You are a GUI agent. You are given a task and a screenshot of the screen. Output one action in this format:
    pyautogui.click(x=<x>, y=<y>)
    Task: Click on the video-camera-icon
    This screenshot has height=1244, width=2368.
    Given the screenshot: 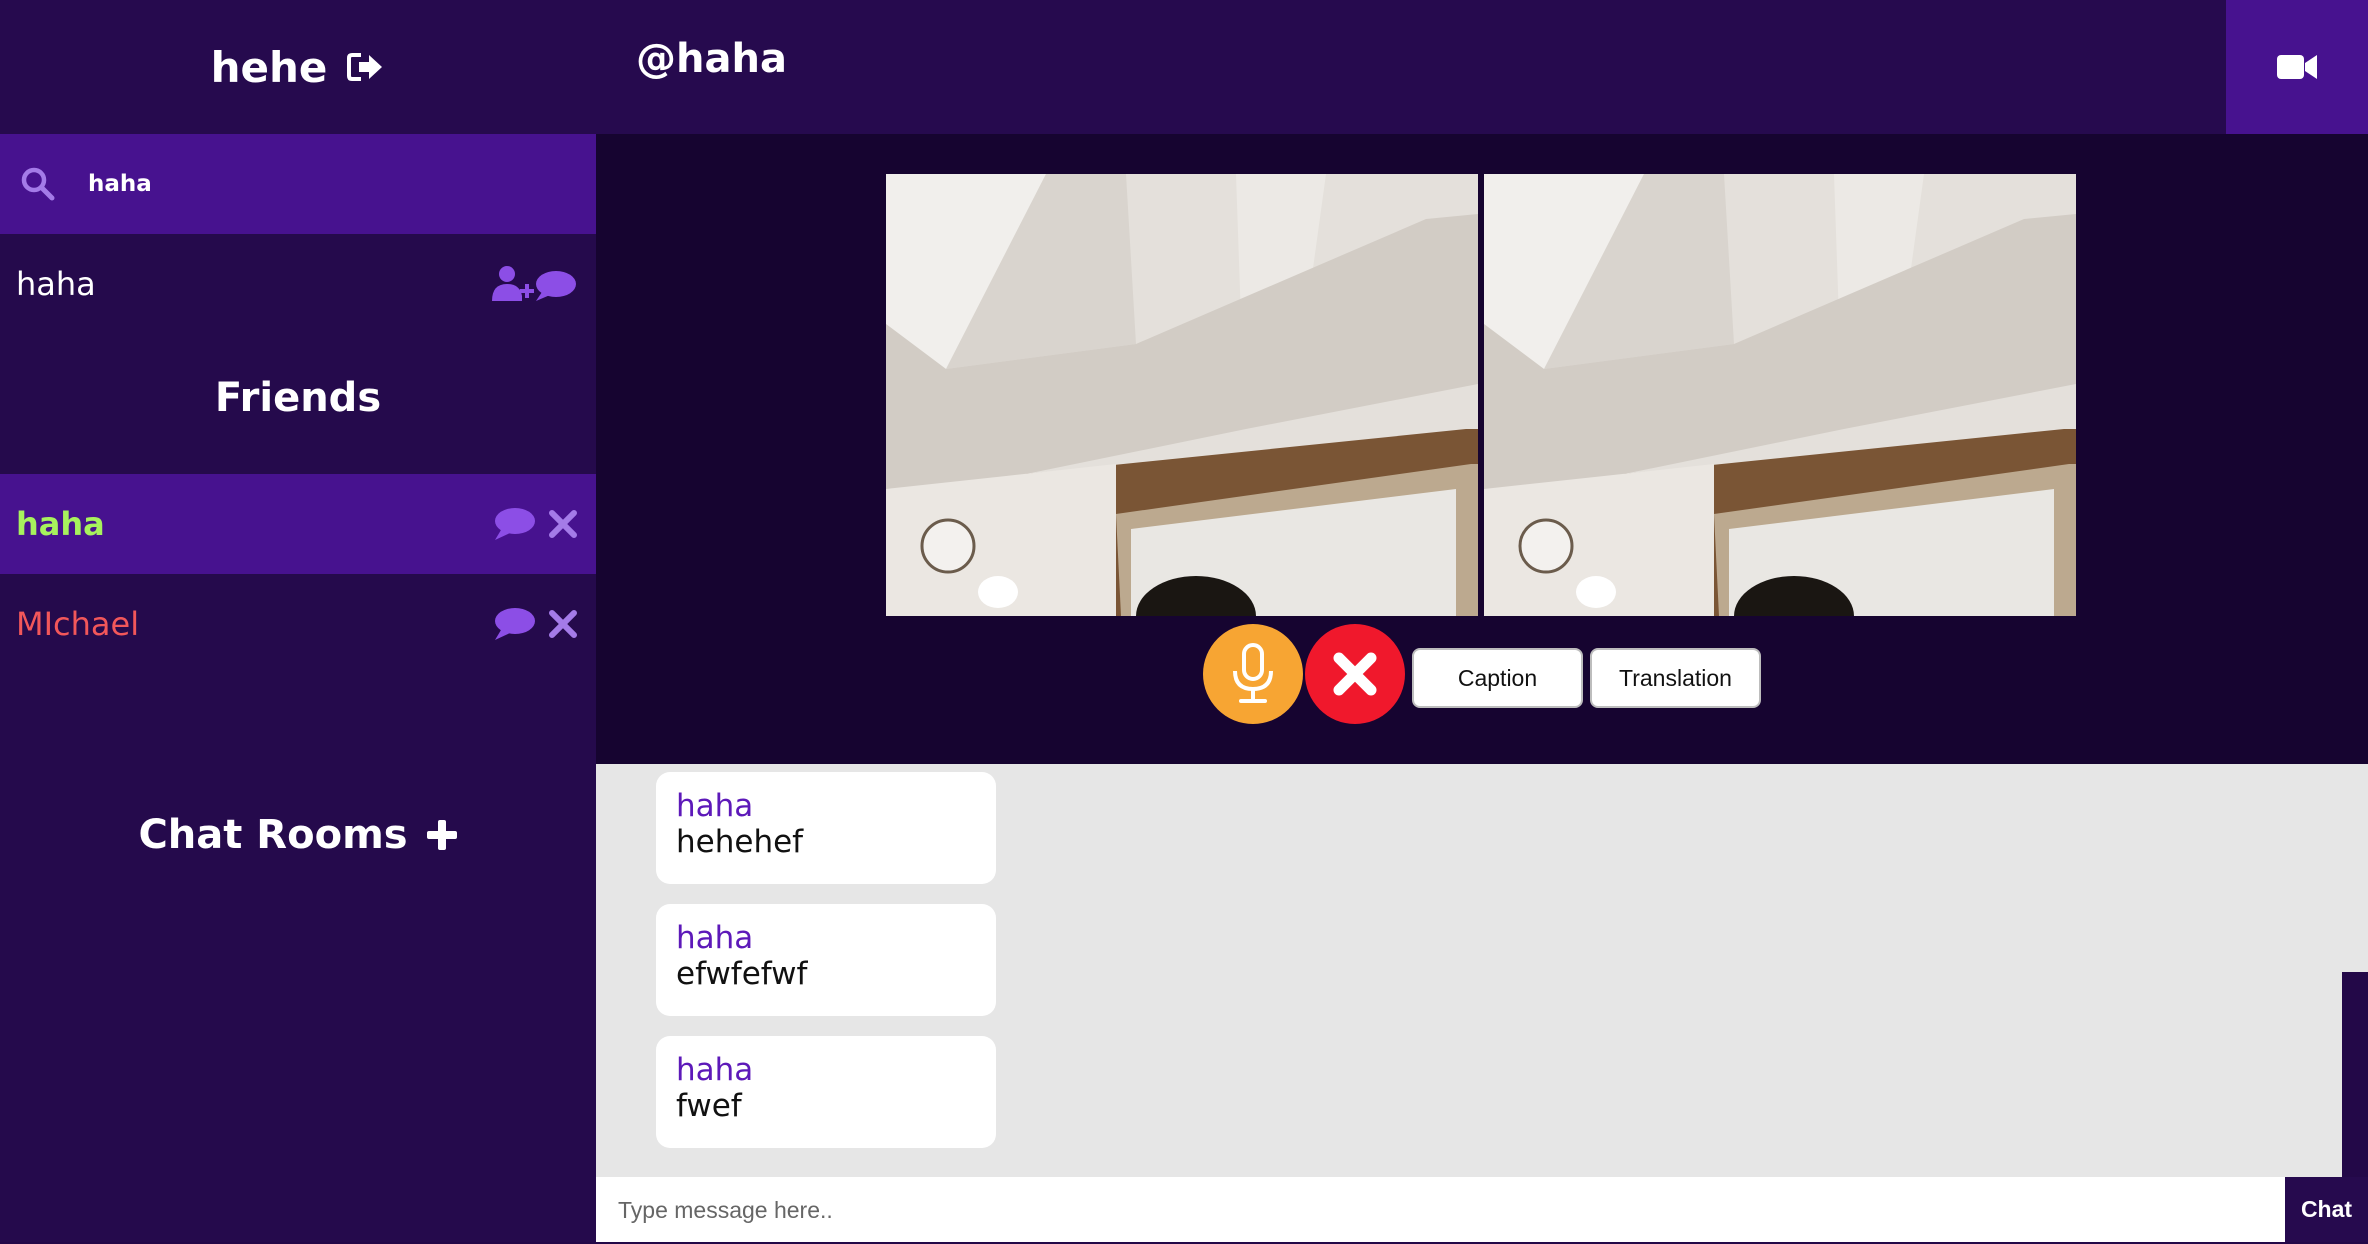 What is the action you would take?
    pyautogui.click(x=2297, y=67)
    